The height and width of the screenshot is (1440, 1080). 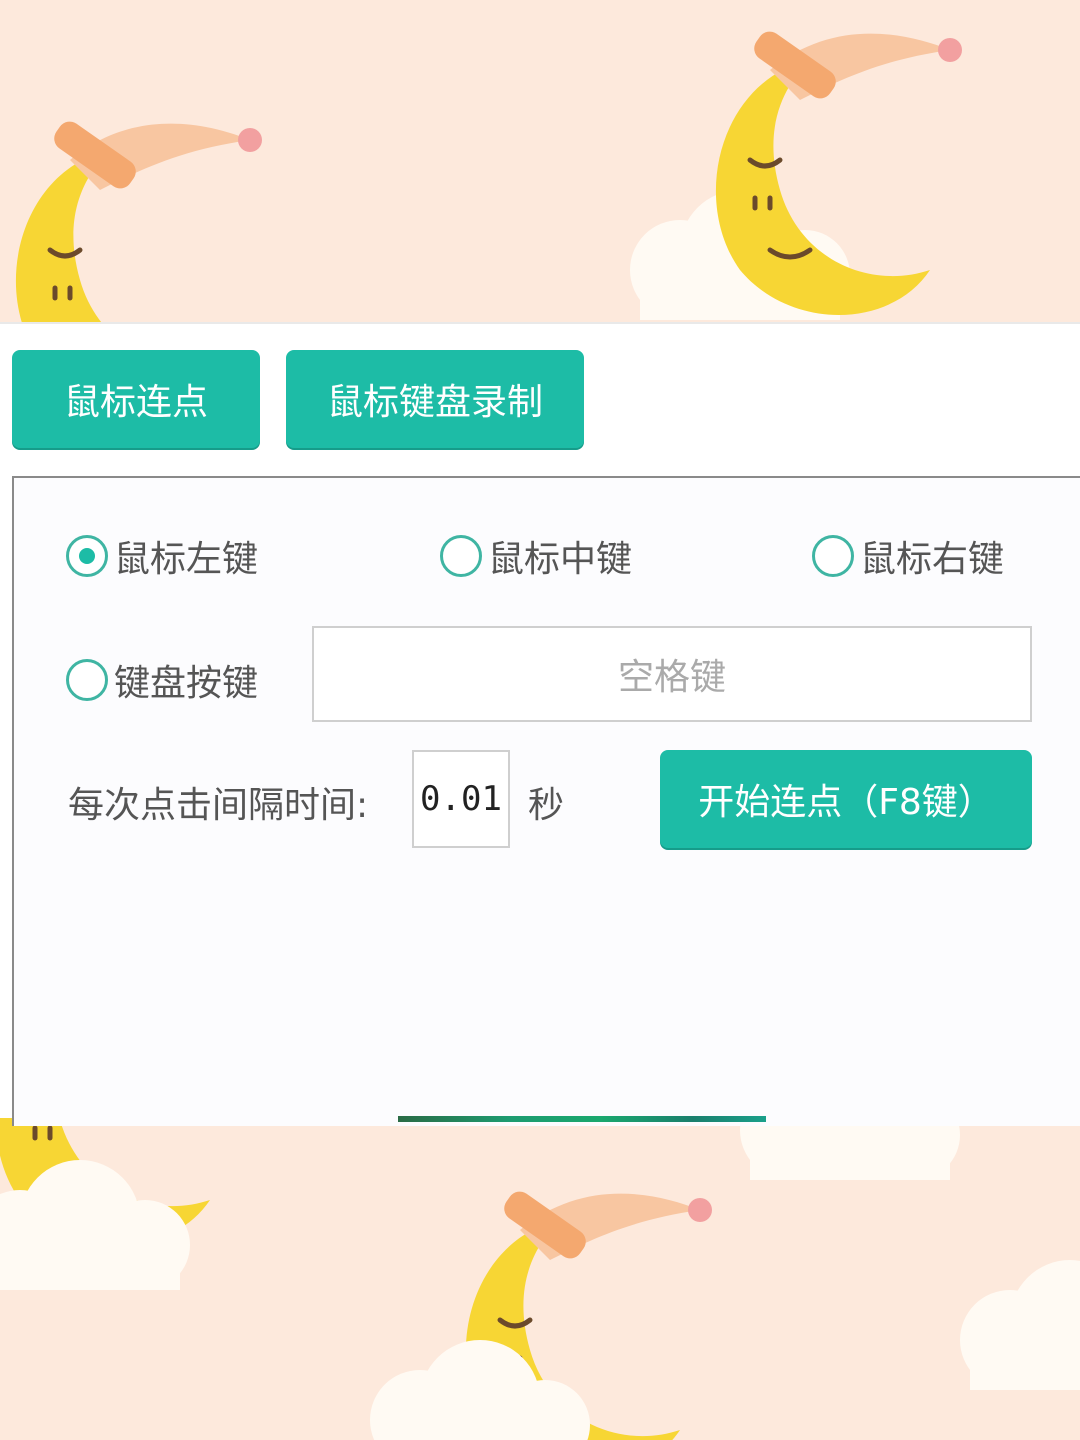 What do you see at coordinates (87, 556) in the screenshot?
I see `radio-indicator-checked` at bounding box center [87, 556].